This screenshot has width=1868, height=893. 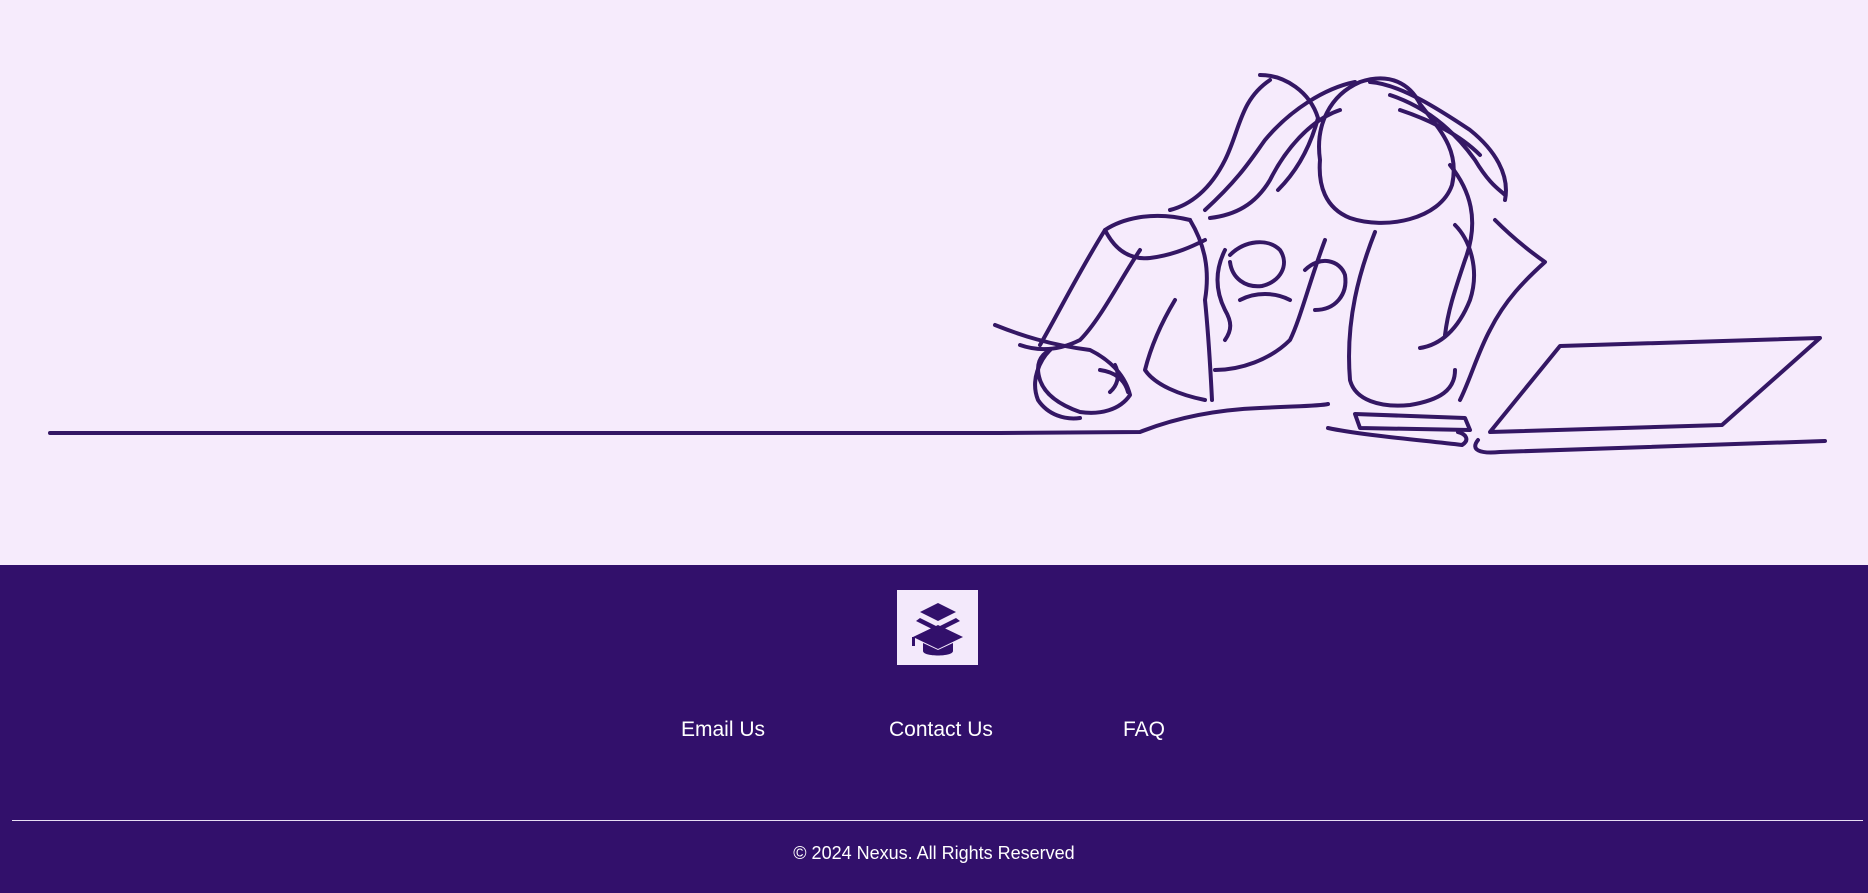 What do you see at coordinates (723, 730) in the screenshot?
I see `email-us-link: Email Us` at bounding box center [723, 730].